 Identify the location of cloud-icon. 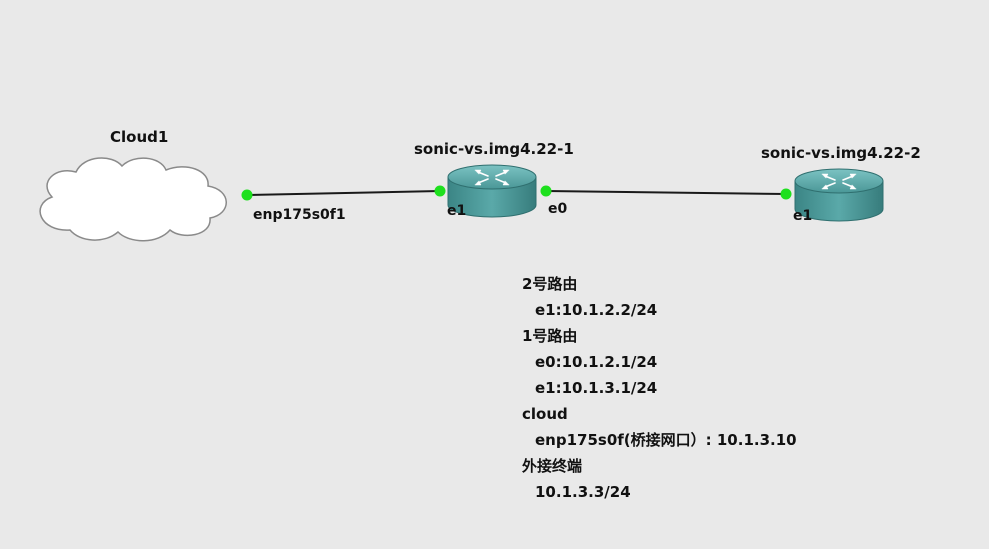
(133, 199).